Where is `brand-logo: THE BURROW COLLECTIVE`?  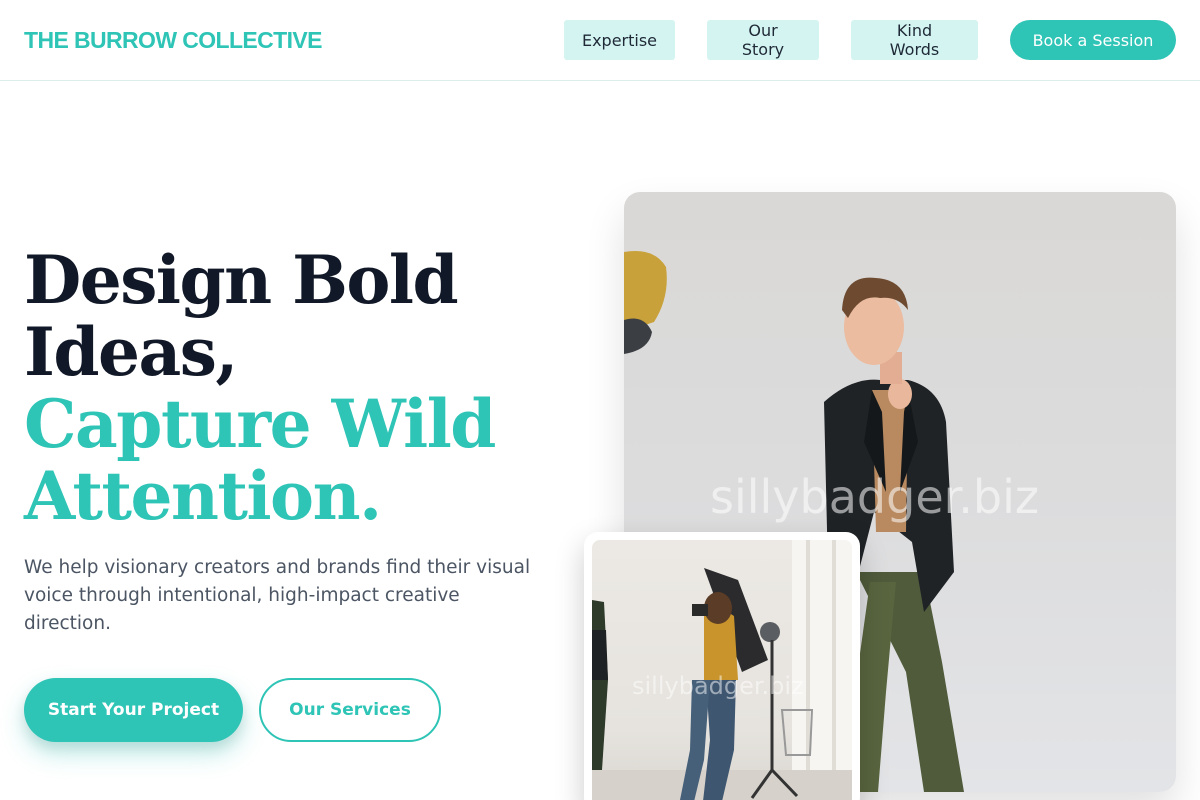 brand-logo: THE BURROW COLLECTIVE is located at coordinates (173, 40).